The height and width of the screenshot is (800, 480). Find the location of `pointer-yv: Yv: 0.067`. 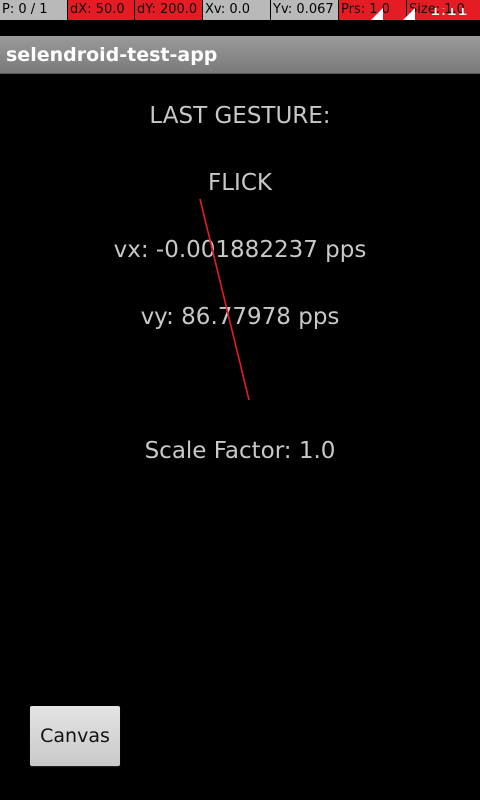

pointer-yv: Yv: 0.067 is located at coordinates (304, 10).